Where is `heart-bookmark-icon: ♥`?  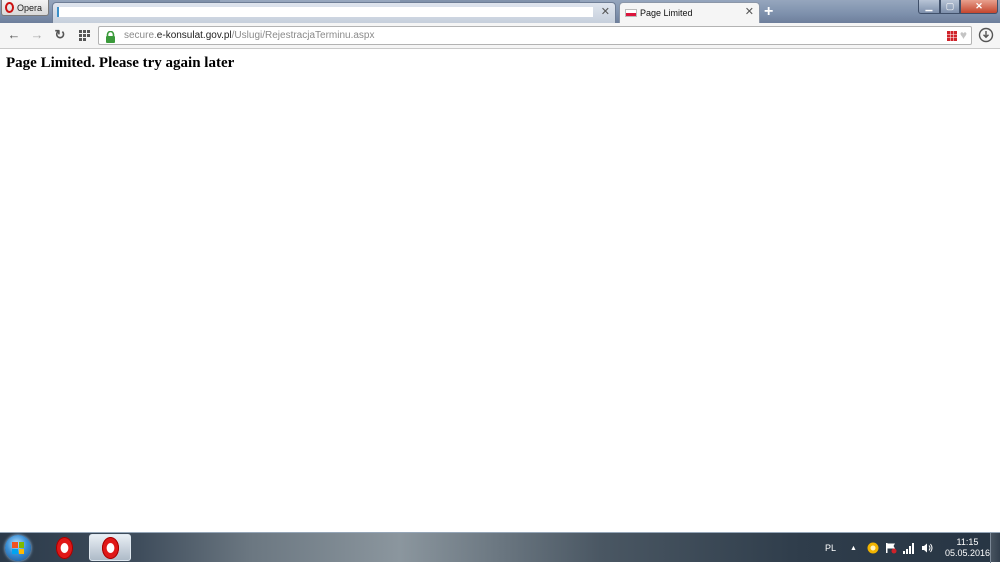 heart-bookmark-icon: ♥ is located at coordinates (963, 35).